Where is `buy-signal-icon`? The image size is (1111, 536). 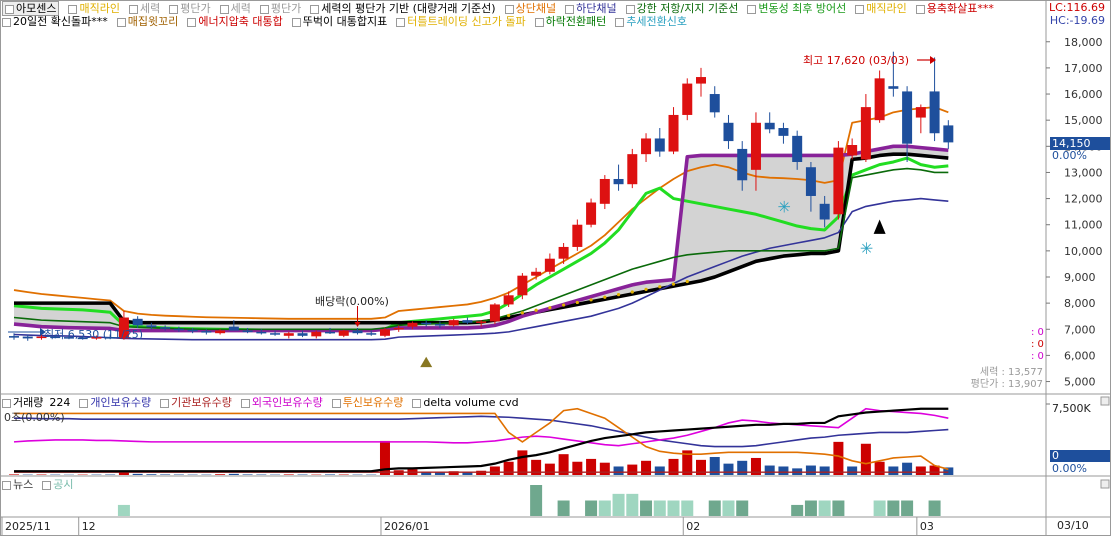 buy-signal-icon is located at coordinates (426, 362).